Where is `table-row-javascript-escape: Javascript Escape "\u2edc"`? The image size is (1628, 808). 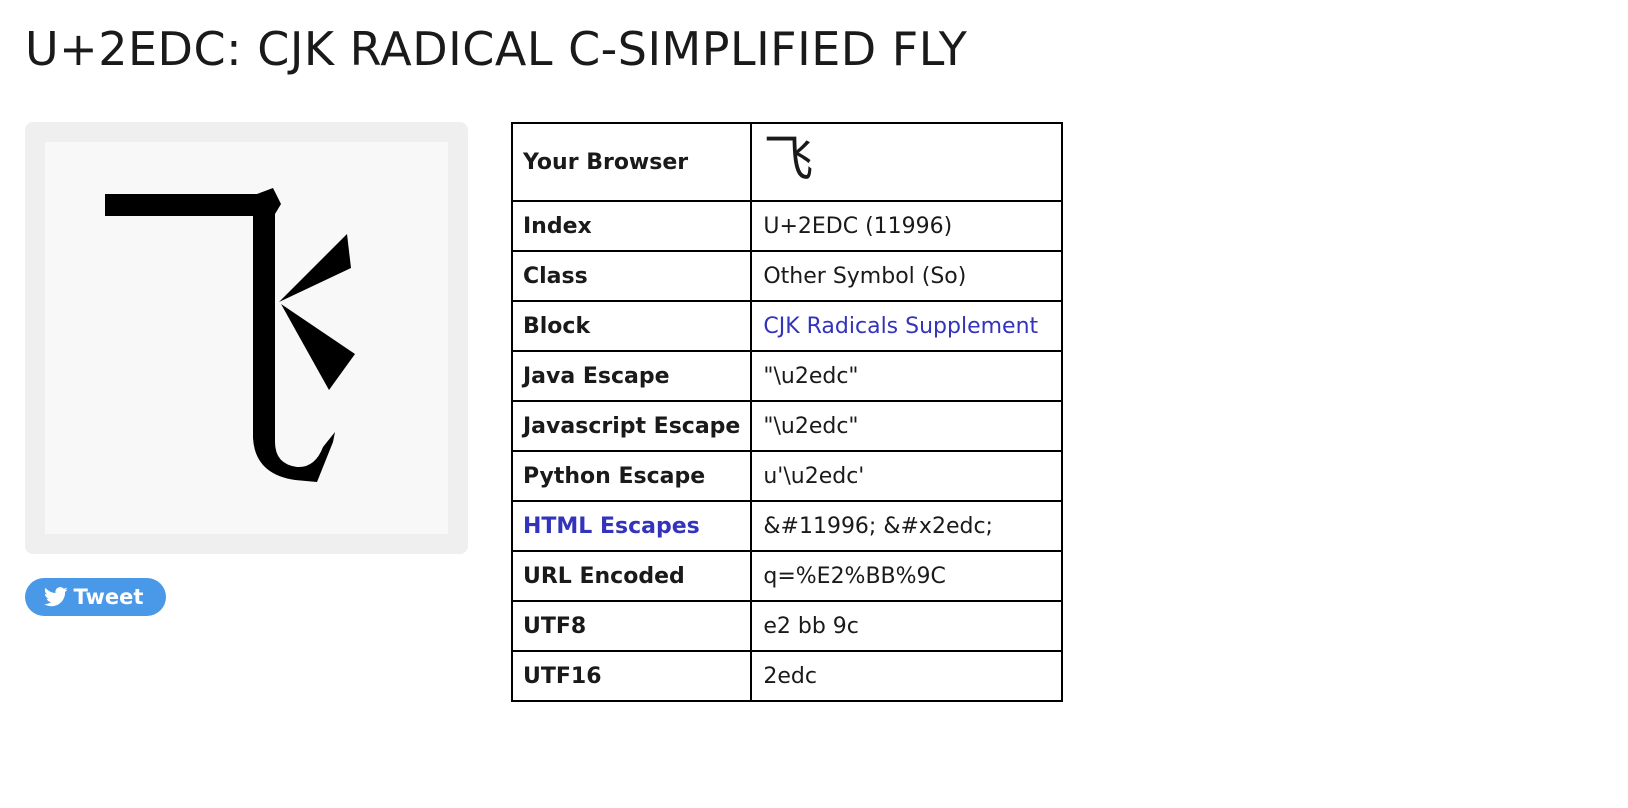
table-row-javascript-escape: Javascript Escape "\u2edc" is located at coordinates (787, 426).